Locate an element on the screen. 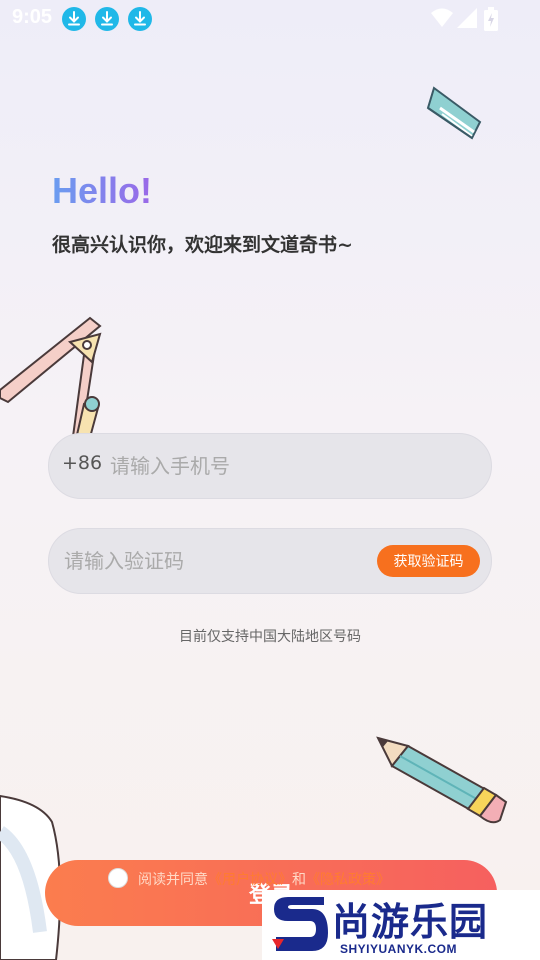 The height and width of the screenshot is (960, 540). agreement-radio is located at coordinates (118, 878).